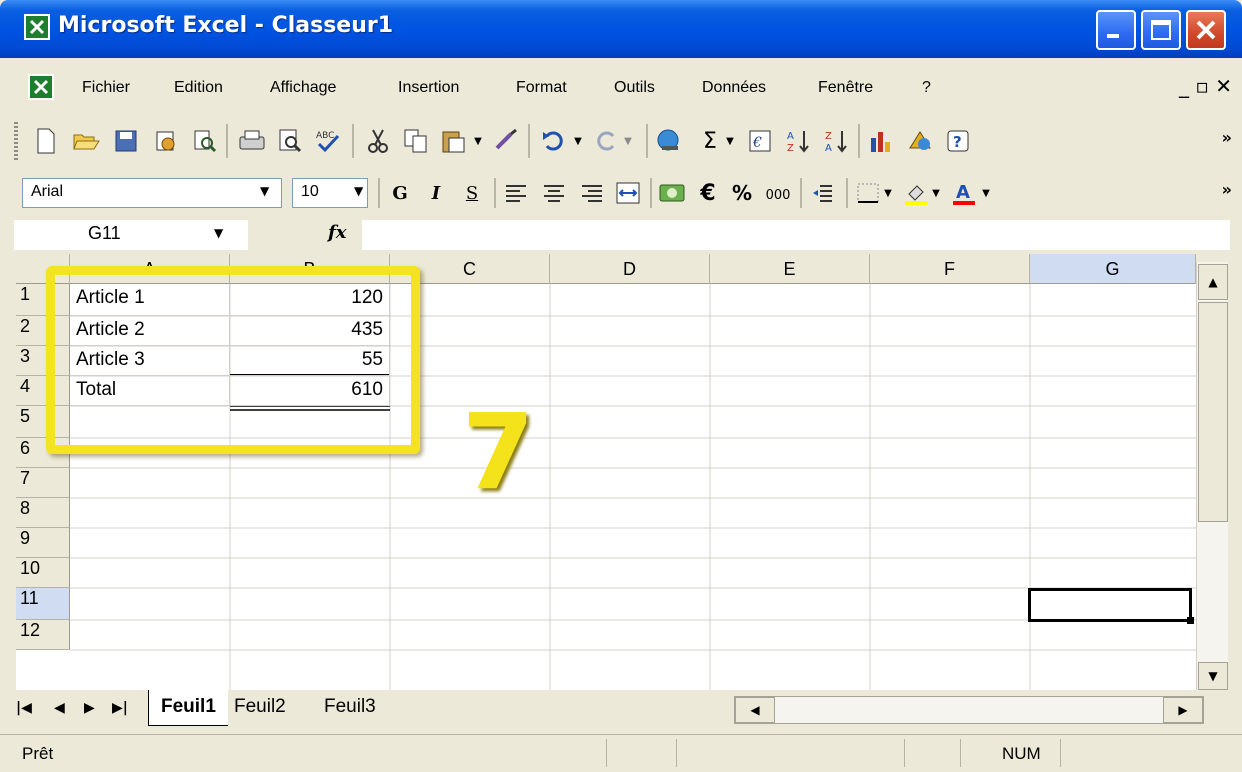 Image resolution: width=1242 pixels, height=772 pixels. I want to click on title-bar: Microsoft Excel - Classeur1, so click(621, 29).